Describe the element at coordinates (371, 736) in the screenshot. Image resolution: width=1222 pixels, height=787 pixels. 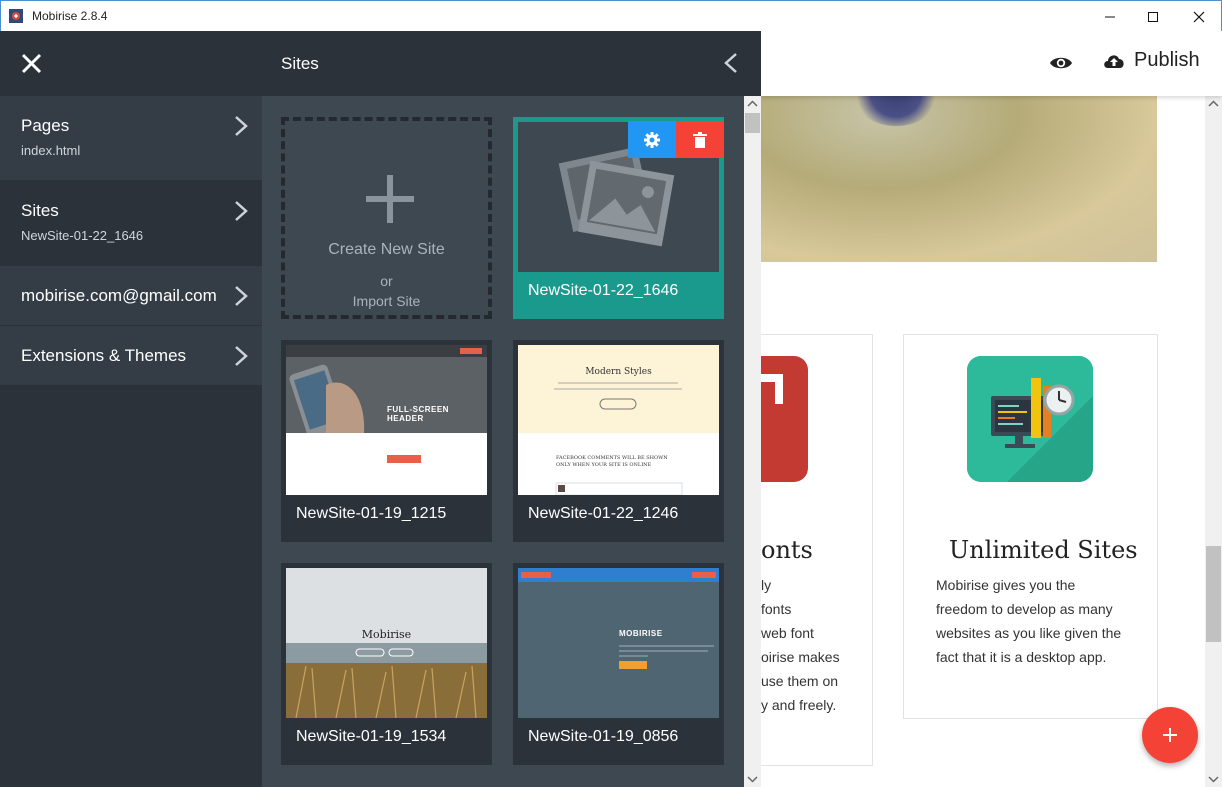
I see `site-name: NewSite-01-19_1534` at that location.